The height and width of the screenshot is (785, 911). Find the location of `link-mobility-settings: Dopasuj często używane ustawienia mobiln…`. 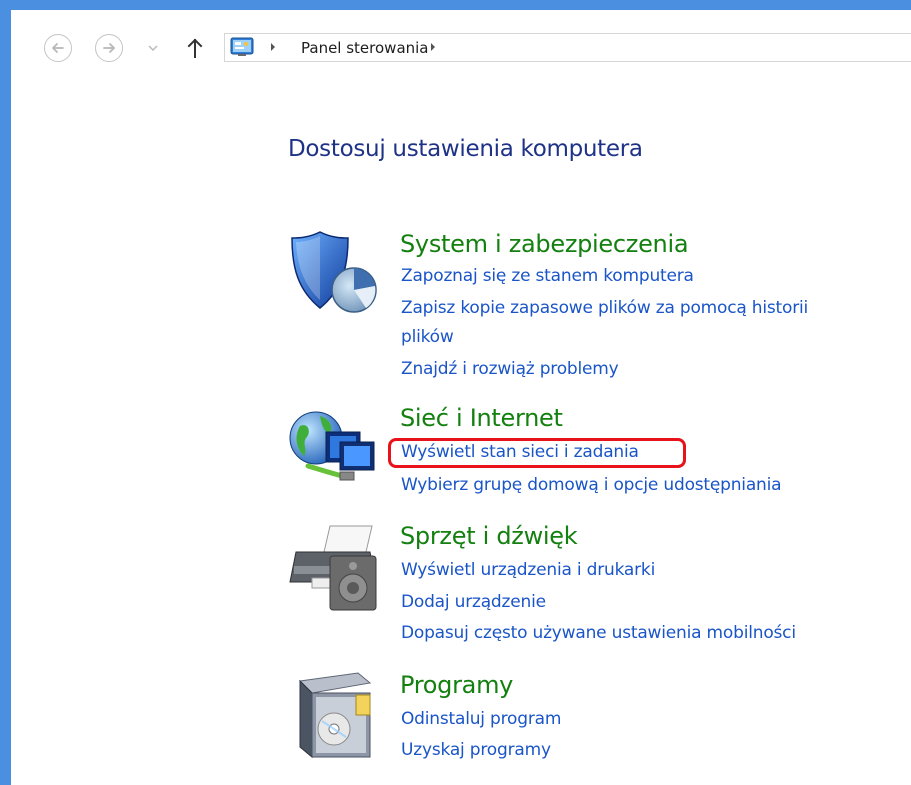

link-mobility-settings: Dopasuj często używane ustawienia mobiln… is located at coordinates (598, 633).